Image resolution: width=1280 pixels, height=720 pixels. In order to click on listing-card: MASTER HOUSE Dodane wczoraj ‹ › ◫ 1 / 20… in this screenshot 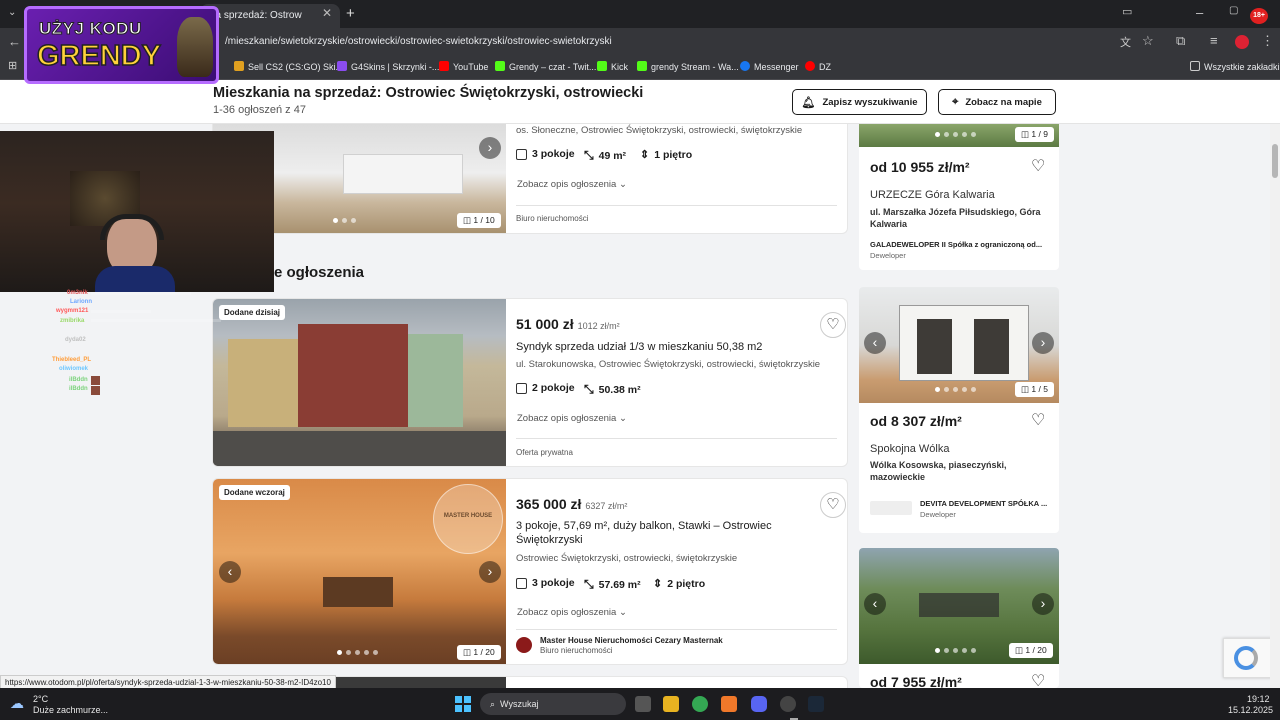, I will do `click(530, 571)`.